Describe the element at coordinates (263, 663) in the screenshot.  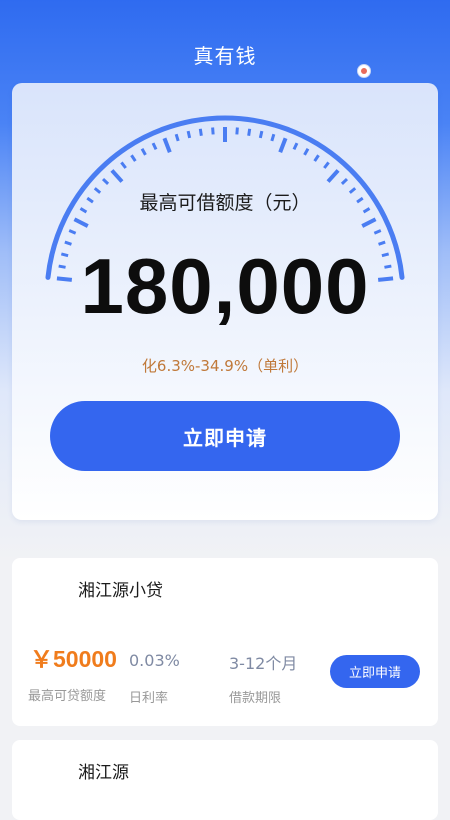
I see `product-loan-term: 3-12个月` at that location.